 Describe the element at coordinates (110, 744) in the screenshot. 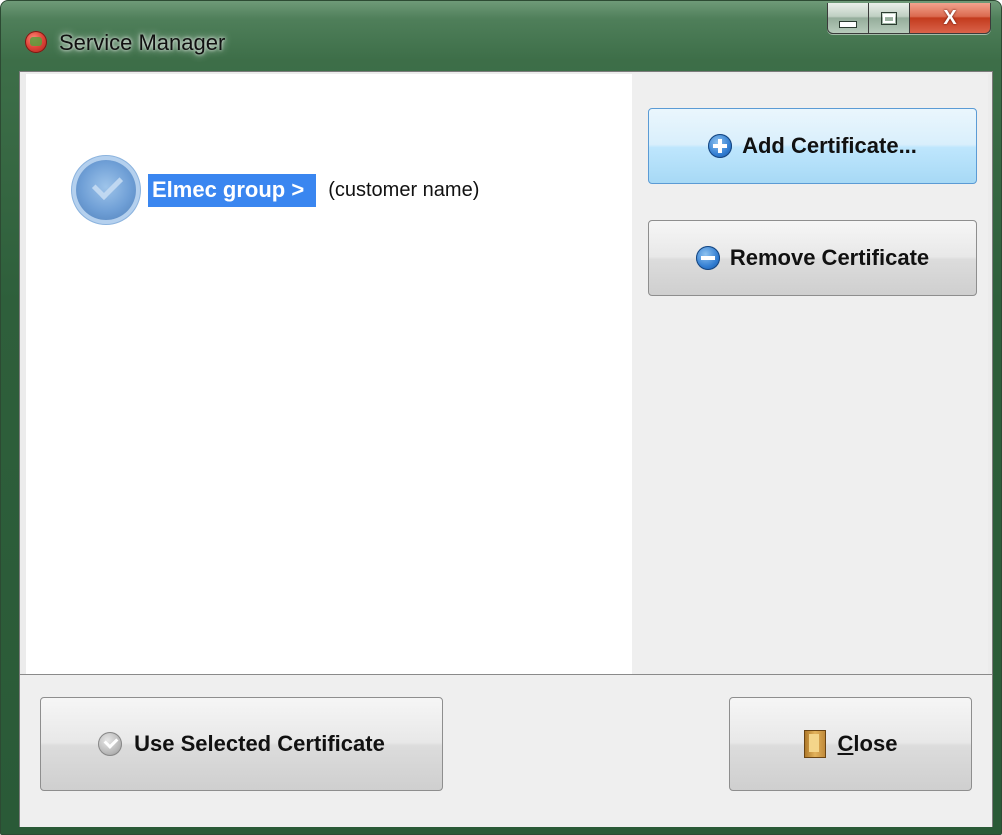

I see `check-icon` at that location.